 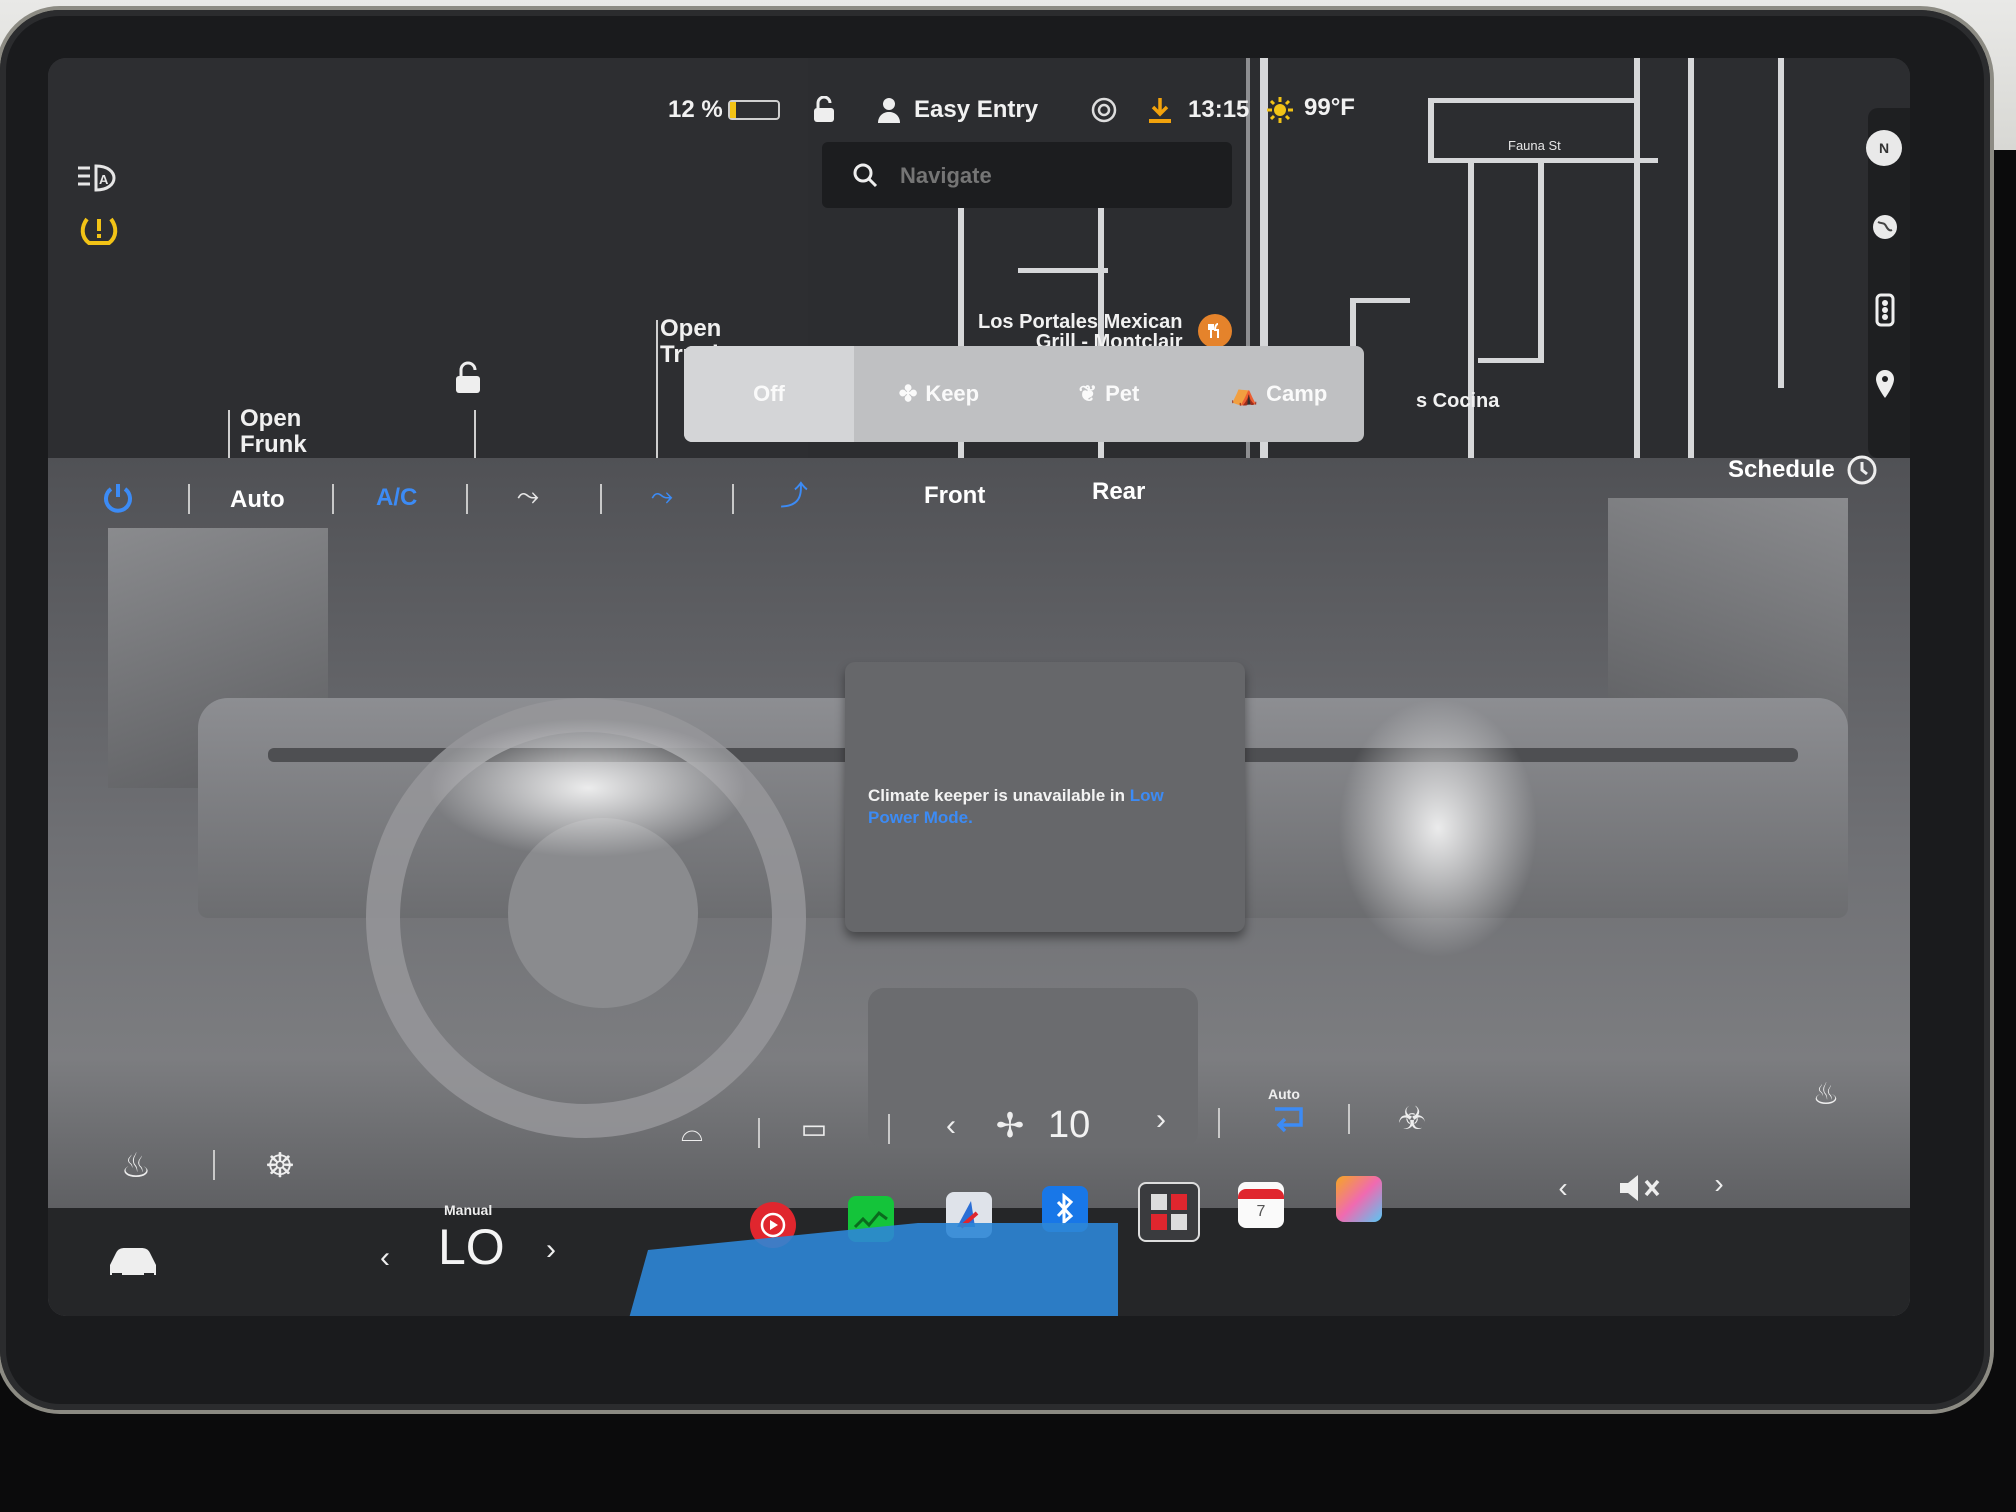 What do you see at coordinates (1080, 322) in the screenshot?
I see `poi-name-line1: Los Portales Mexican` at bounding box center [1080, 322].